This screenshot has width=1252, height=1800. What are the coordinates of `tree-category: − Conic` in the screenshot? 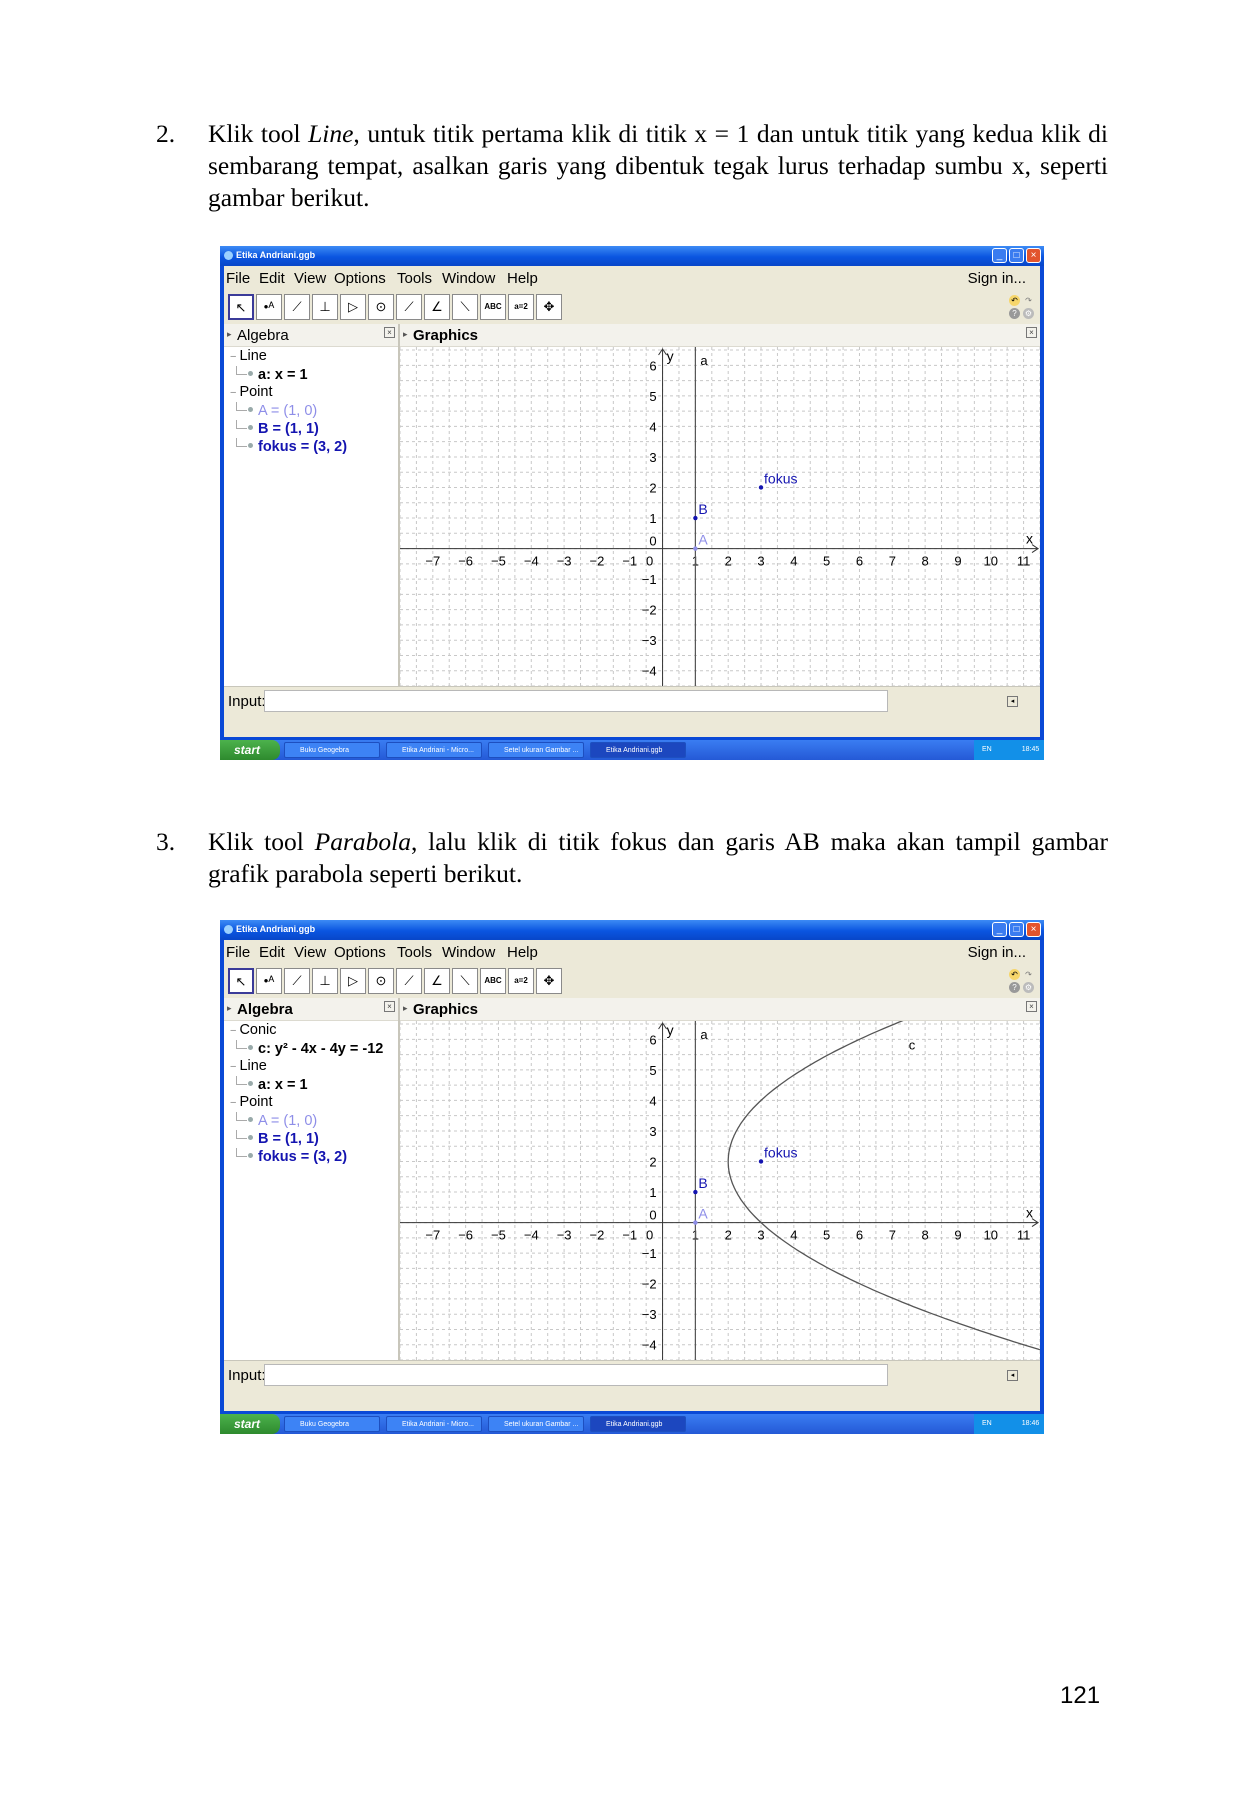 It's located at (253, 1030).